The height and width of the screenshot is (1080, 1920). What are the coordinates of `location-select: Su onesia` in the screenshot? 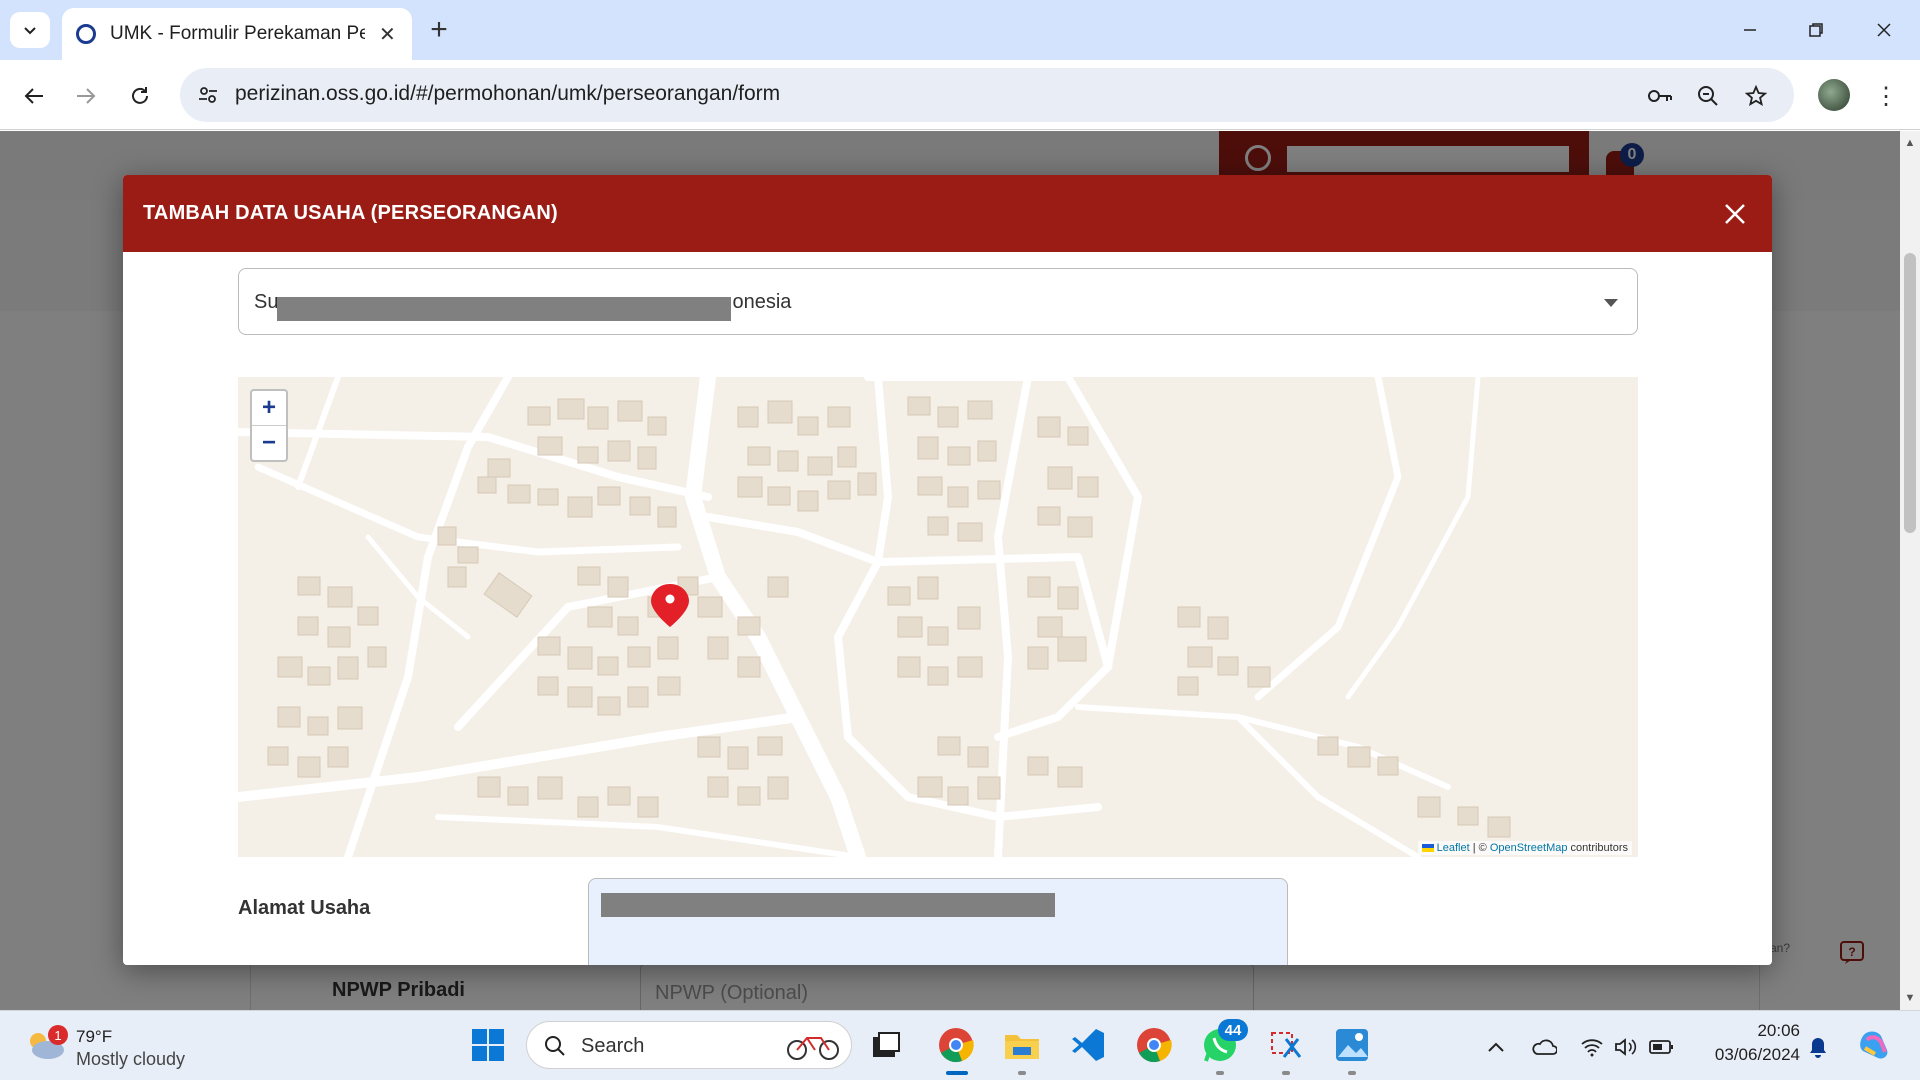 It's located at (938, 301).